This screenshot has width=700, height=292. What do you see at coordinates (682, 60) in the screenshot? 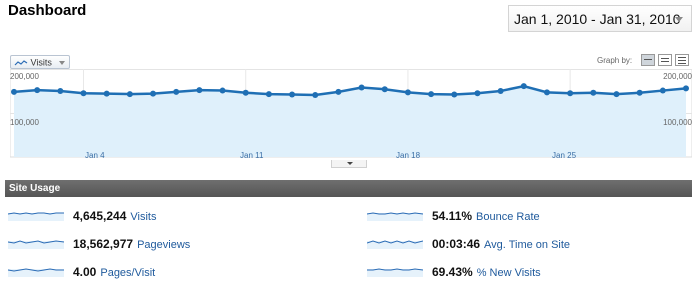
I see `graph-by-month-button` at bounding box center [682, 60].